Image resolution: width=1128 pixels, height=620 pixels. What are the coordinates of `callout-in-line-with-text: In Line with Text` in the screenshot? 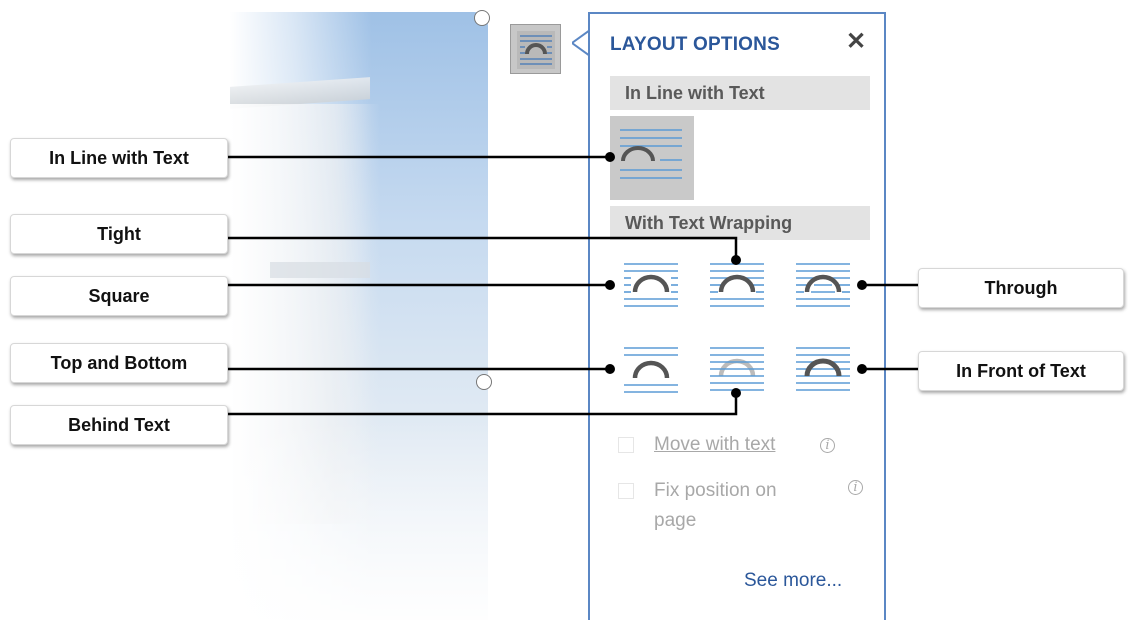 It's located at (119, 158).